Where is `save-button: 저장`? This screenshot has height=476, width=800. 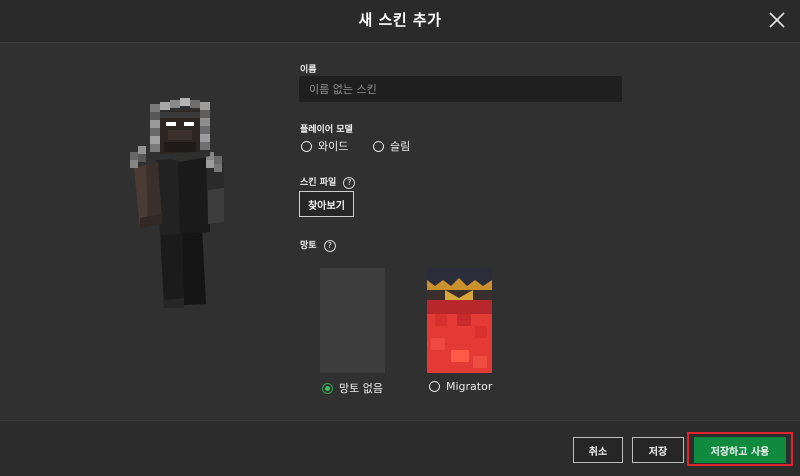 save-button: 저장 is located at coordinates (658, 450).